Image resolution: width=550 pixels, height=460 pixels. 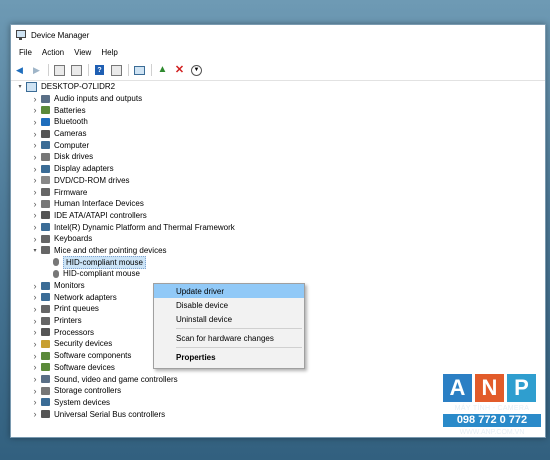 I want to click on tree-category: › IDE ATA/ATAPI controllers, so click(x=278, y=216).